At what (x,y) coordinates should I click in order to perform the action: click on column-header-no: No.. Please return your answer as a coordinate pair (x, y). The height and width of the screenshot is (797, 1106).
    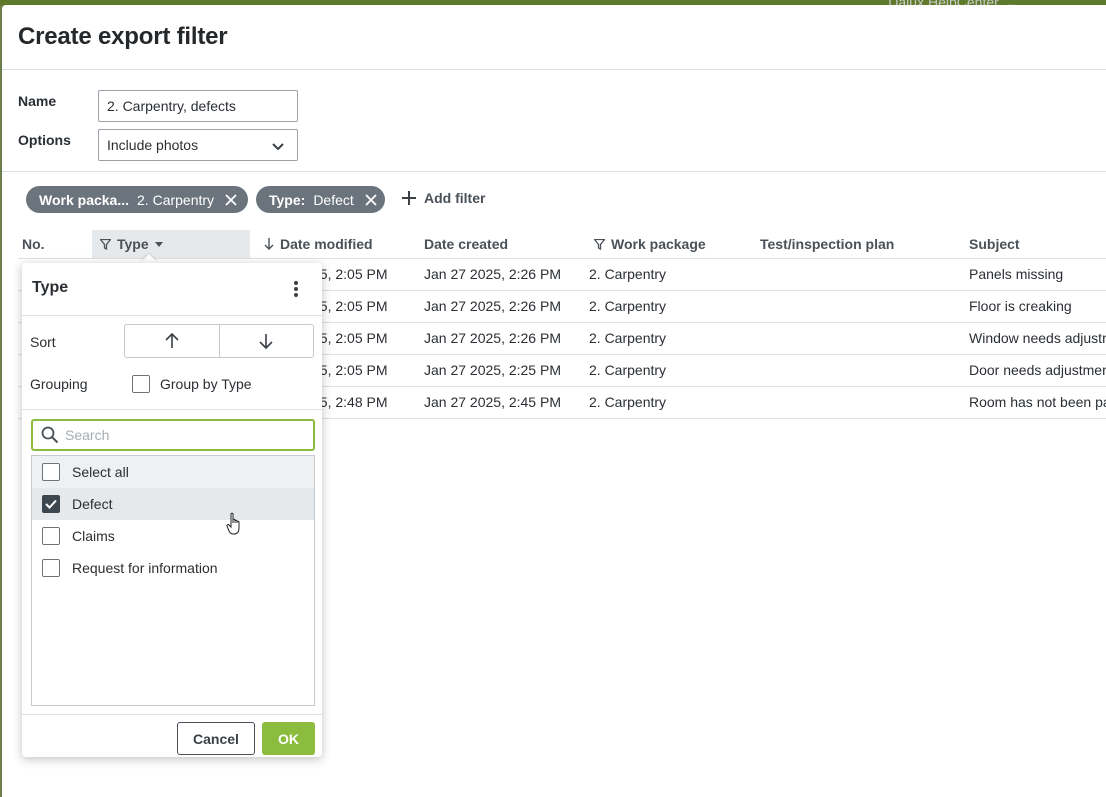
    Looking at the image, I should click on (33, 244).